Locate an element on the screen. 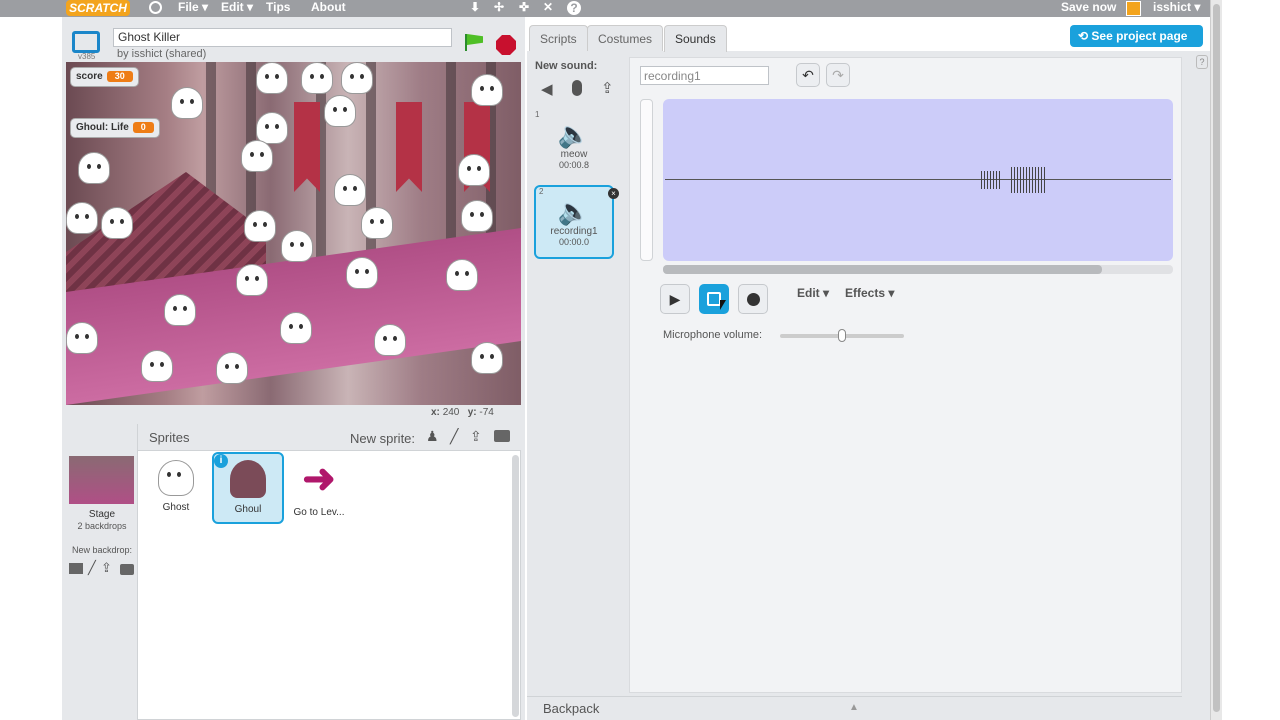  sound-duration: 00:00.8 is located at coordinates (574, 165).